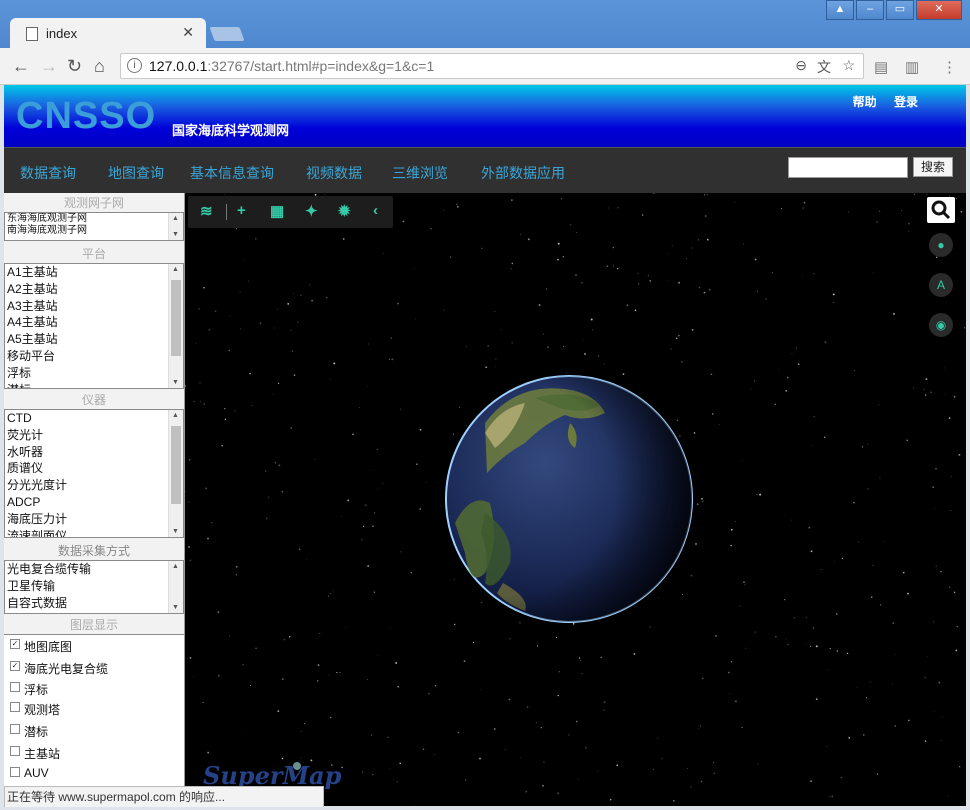 This screenshot has height=810, width=970. I want to click on login-link: 登录, so click(906, 102).